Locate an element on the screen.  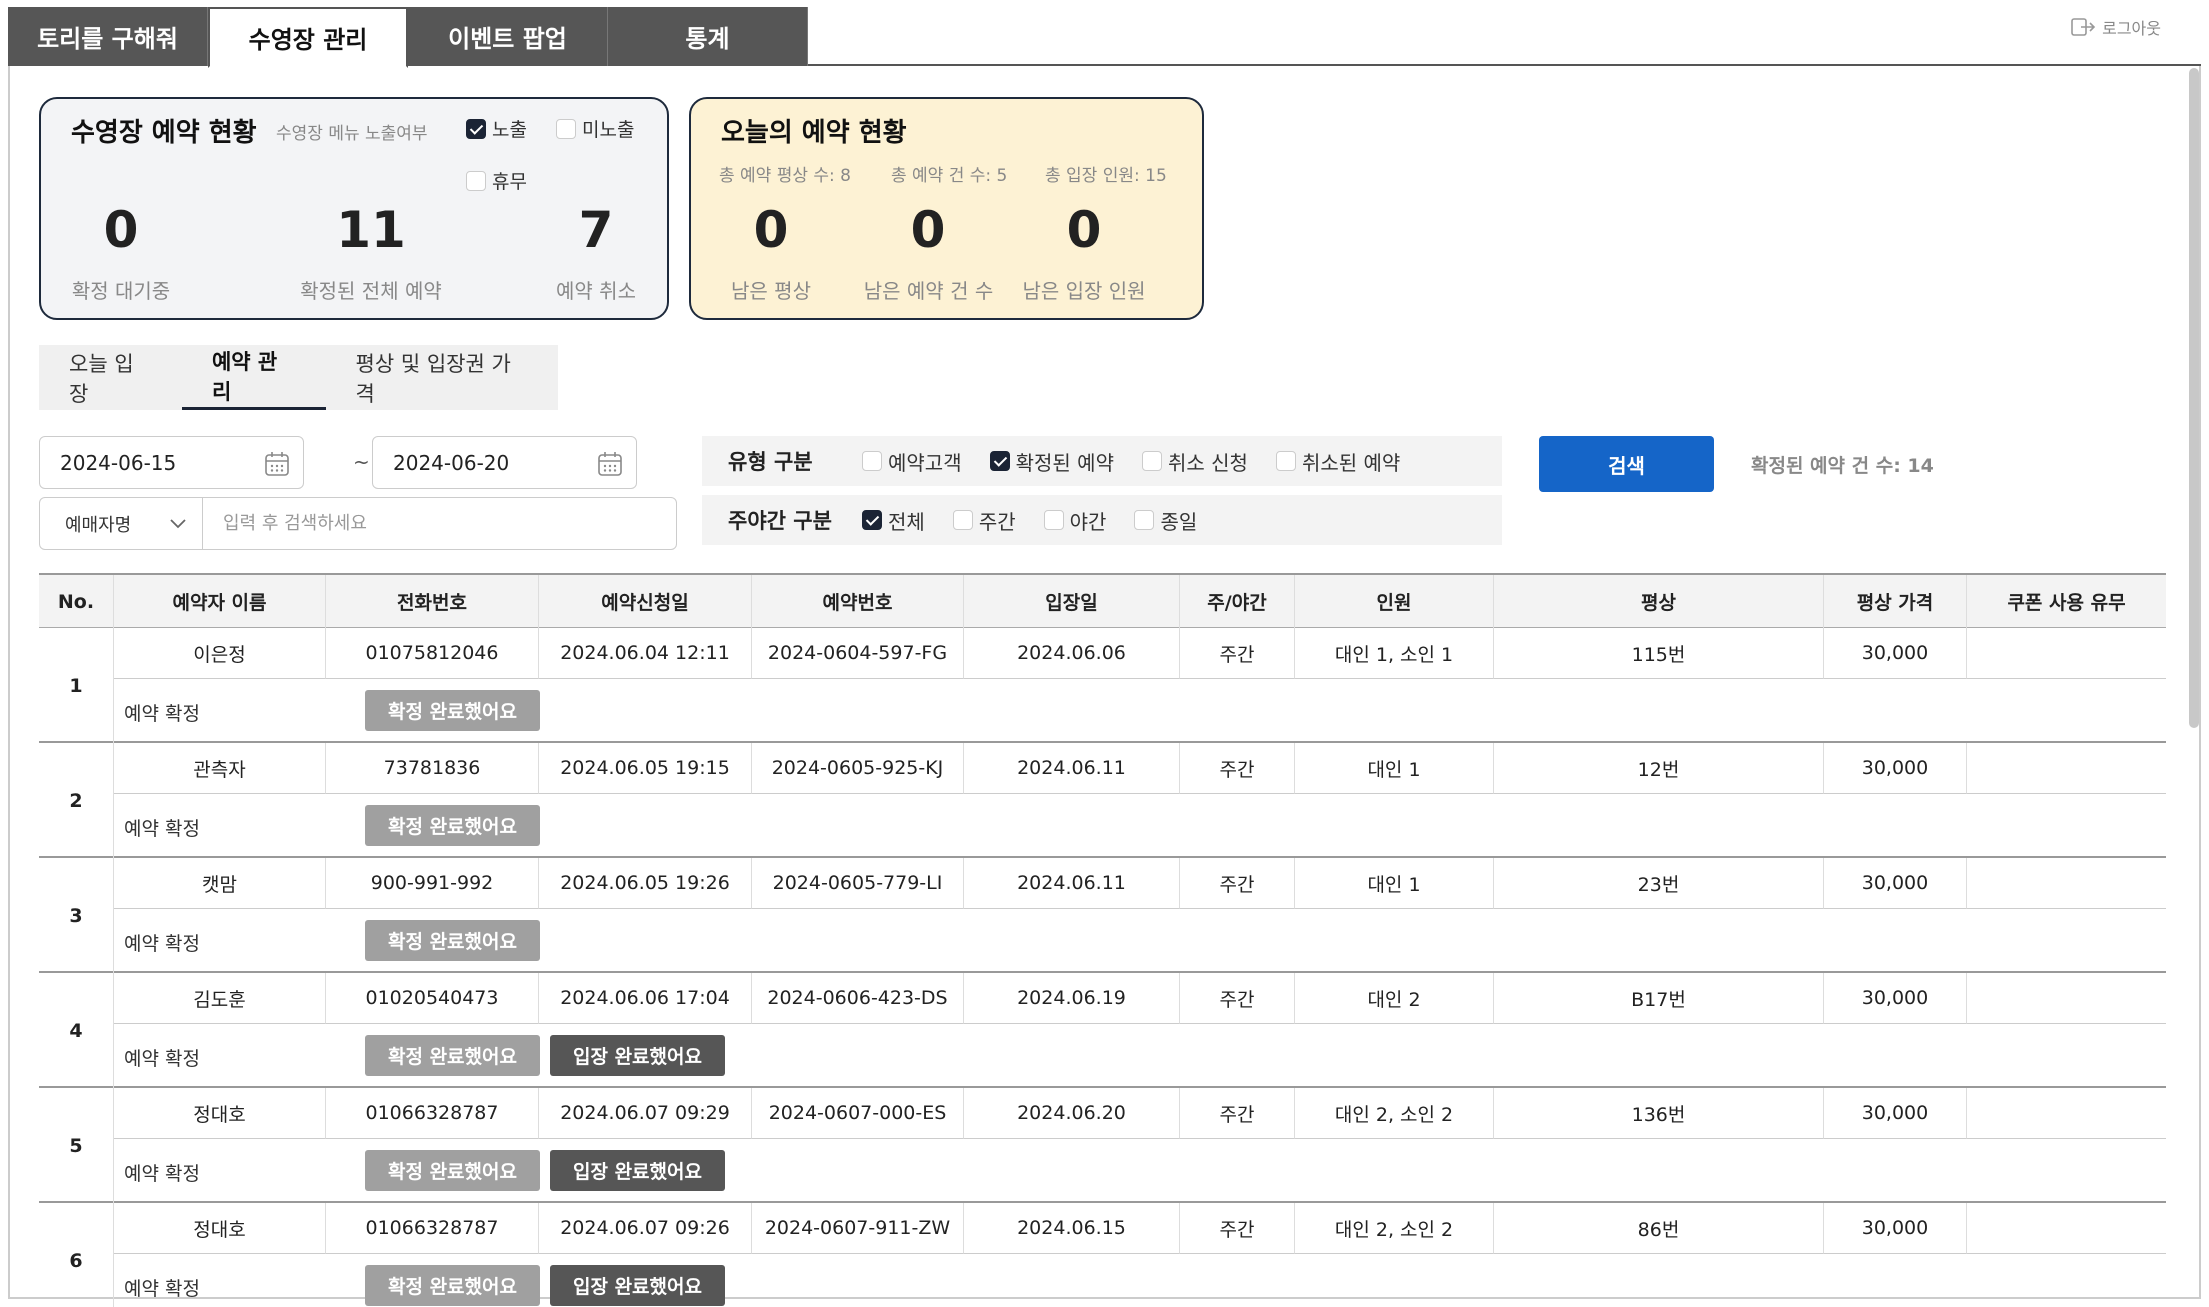
cell-no: 1 is located at coordinates (76, 685).